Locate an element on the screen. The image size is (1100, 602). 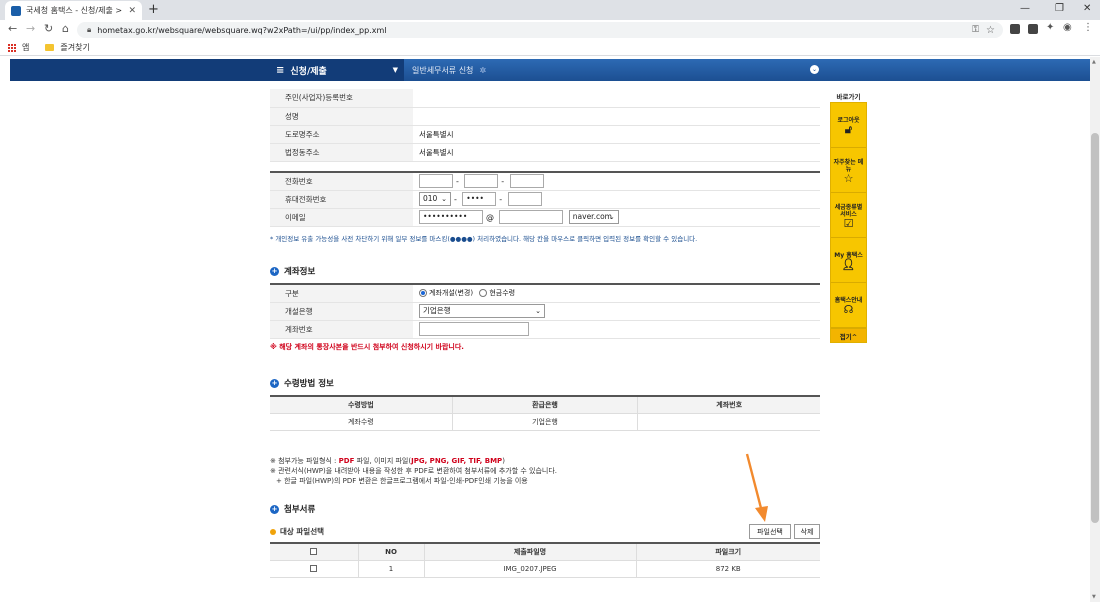
quick-tax-service: 세금종류별 서비스 ☑ is located at coordinates (848, 215).